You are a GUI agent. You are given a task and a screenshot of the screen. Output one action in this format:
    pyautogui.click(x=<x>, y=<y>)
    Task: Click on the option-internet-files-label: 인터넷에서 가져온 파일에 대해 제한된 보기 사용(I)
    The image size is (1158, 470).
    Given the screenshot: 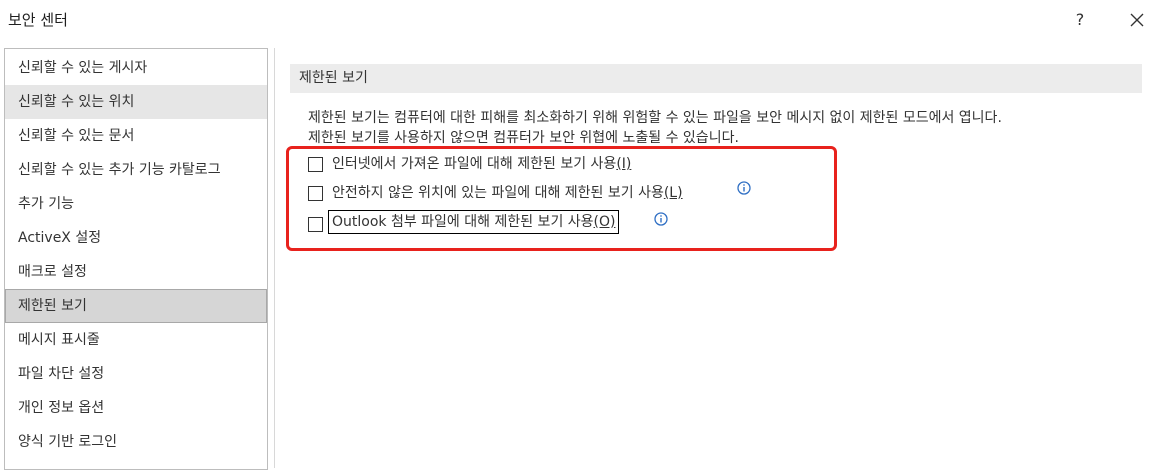 What is the action you would take?
    pyautogui.click(x=481, y=164)
    